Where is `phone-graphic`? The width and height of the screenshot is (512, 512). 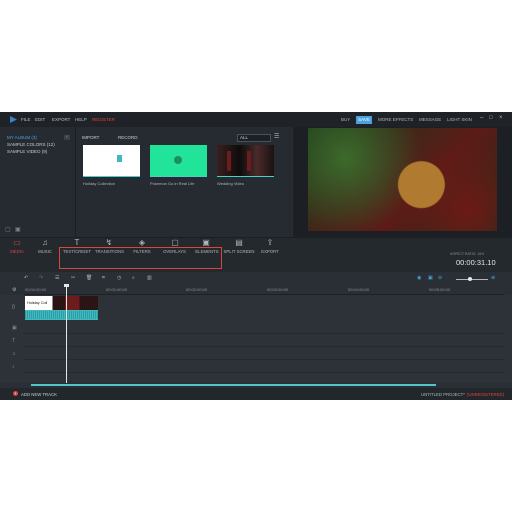 phone-graphic is located at coordinates (119, 158).